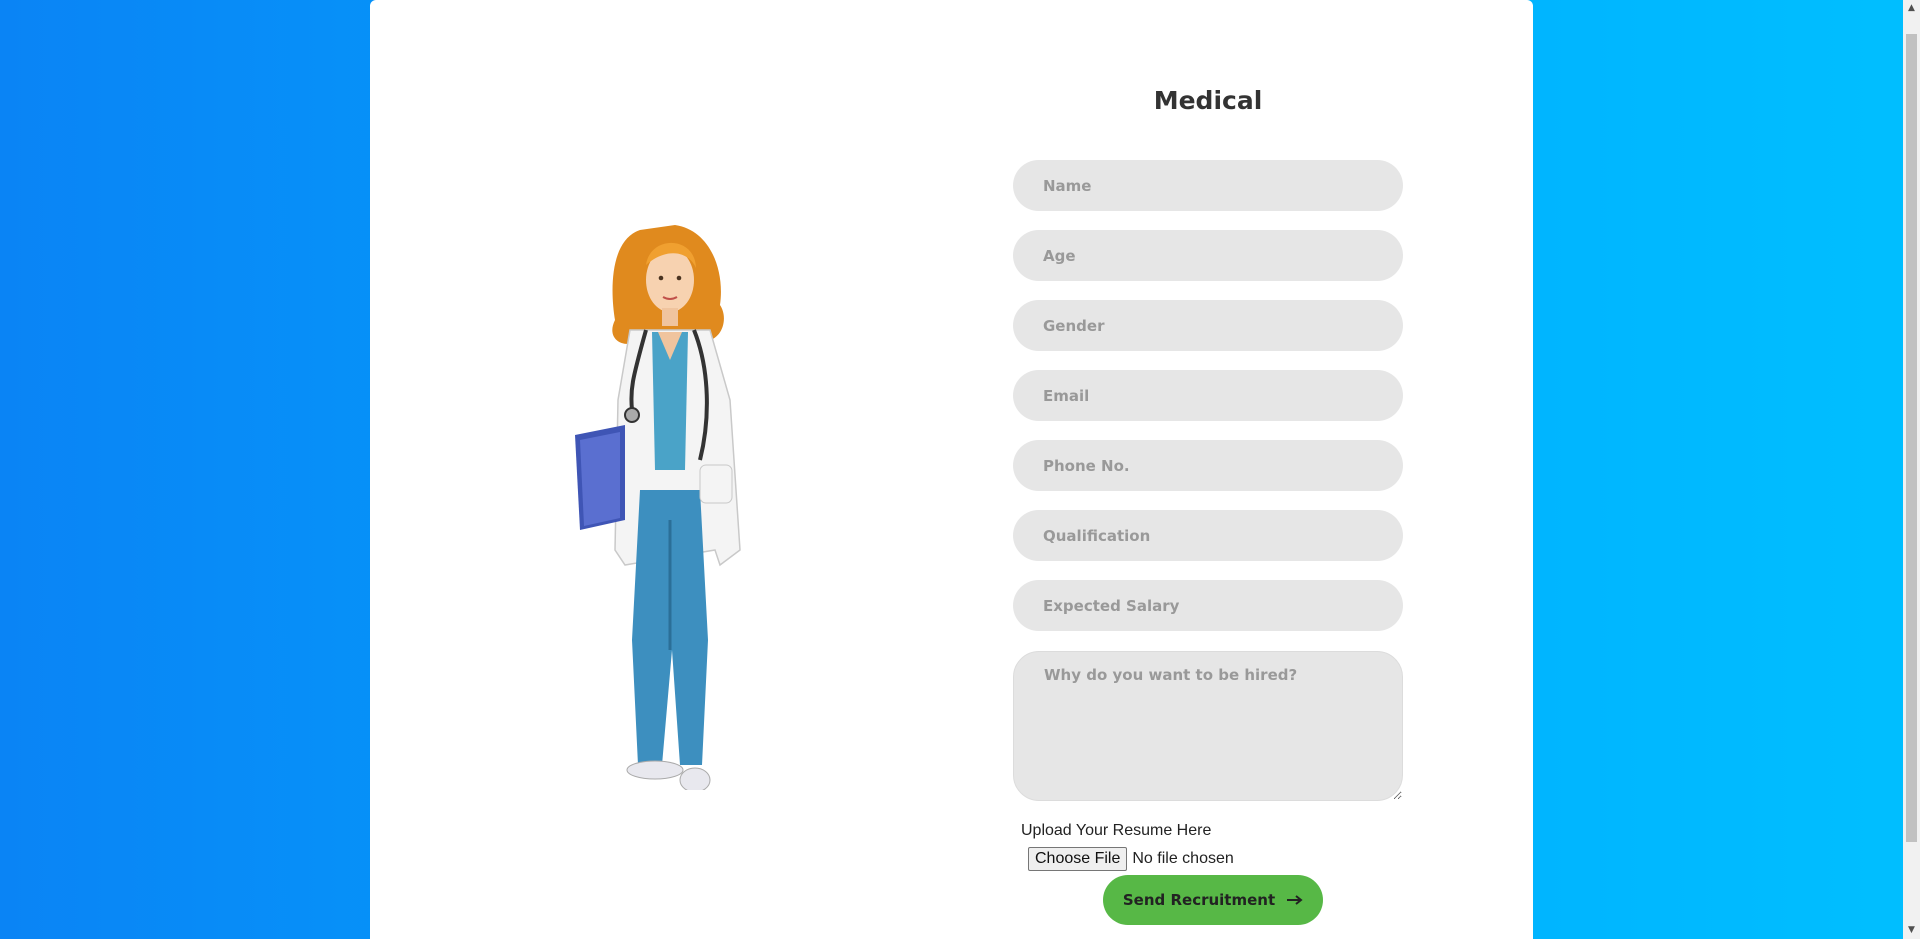  What do you see at coordinates (1199, 900) in the screenshot?
I see `send-recruitment-label: Send Recruitment` at bounding box center [1199, 900].